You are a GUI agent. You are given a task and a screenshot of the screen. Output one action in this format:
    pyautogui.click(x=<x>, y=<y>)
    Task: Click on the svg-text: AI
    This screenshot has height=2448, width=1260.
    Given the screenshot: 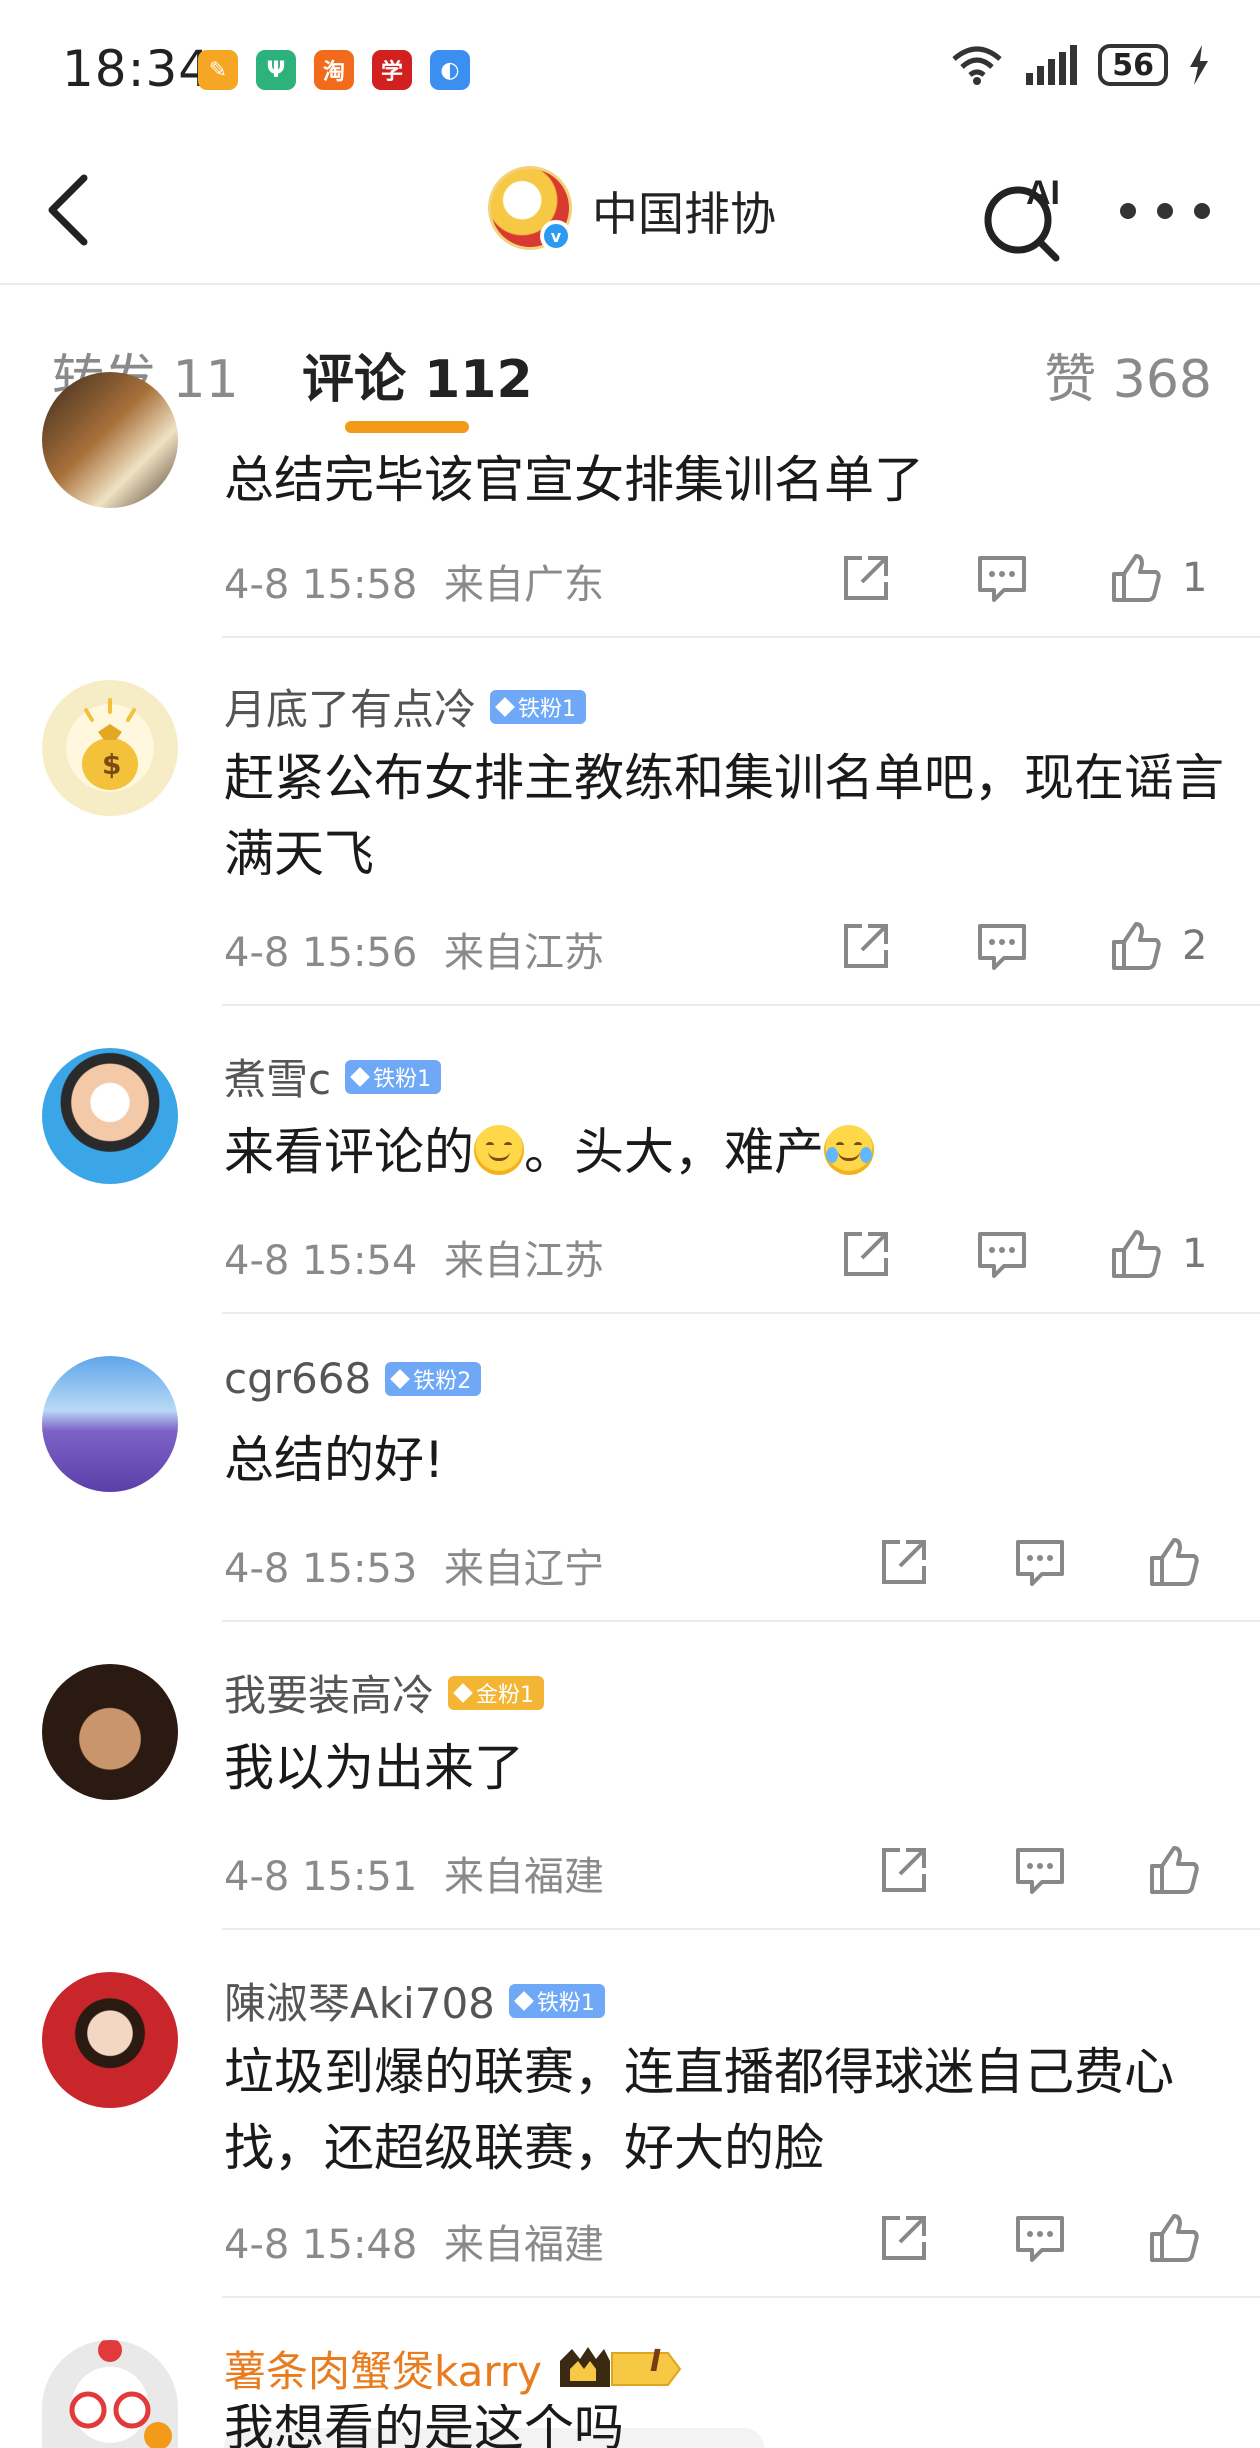 What is the action you would take?
    pyautogui.click(x=1043, y=193)
    